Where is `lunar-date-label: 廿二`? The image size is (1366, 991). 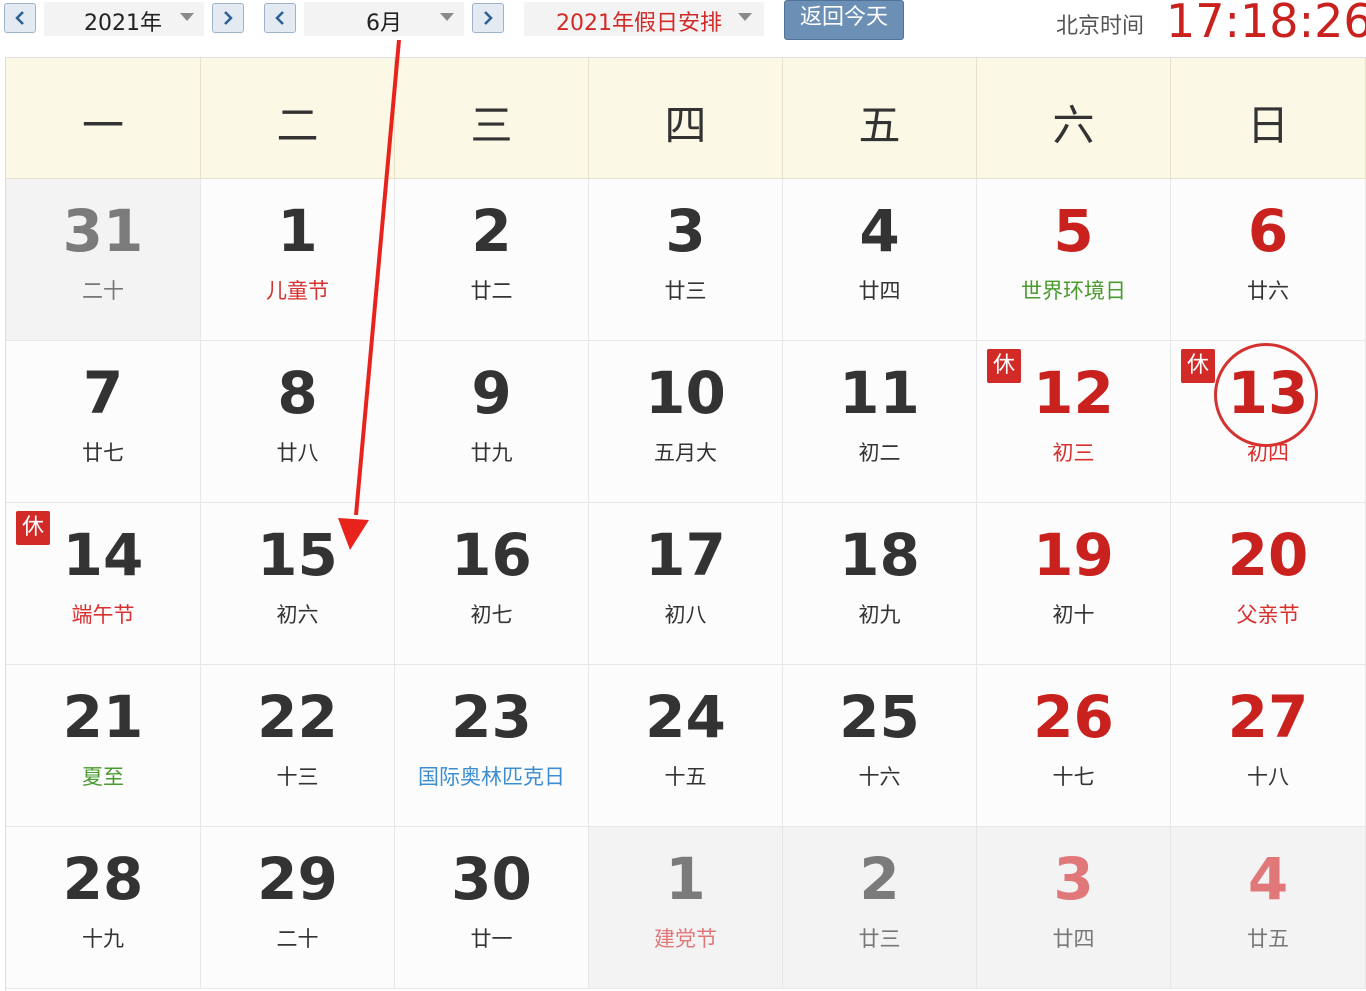 lunar-date-label: 廿二 is located at coordinates (491, 291).